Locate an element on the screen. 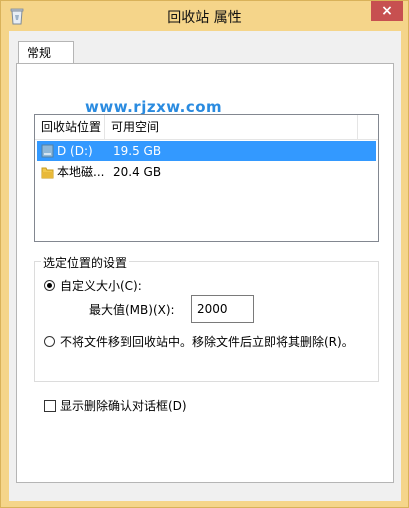 This screenshot has height=508, width=409. window-title: 回收站 属性 is located at coordinates (204, 18).